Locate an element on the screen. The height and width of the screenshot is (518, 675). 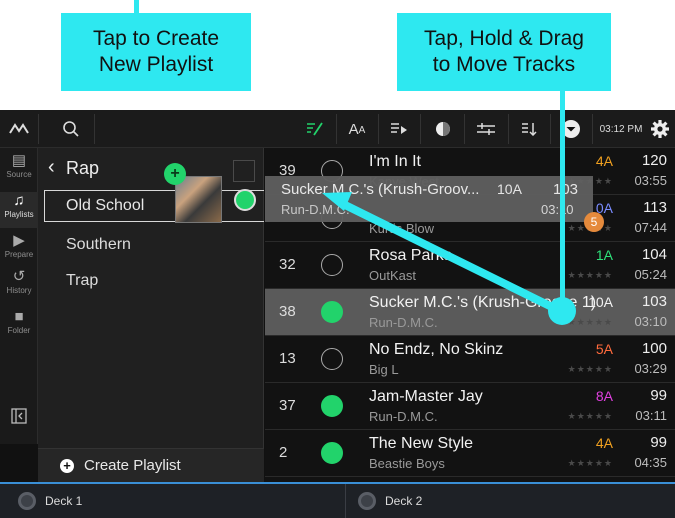
history-icon: ↺ is located at coordinates (19, 276).